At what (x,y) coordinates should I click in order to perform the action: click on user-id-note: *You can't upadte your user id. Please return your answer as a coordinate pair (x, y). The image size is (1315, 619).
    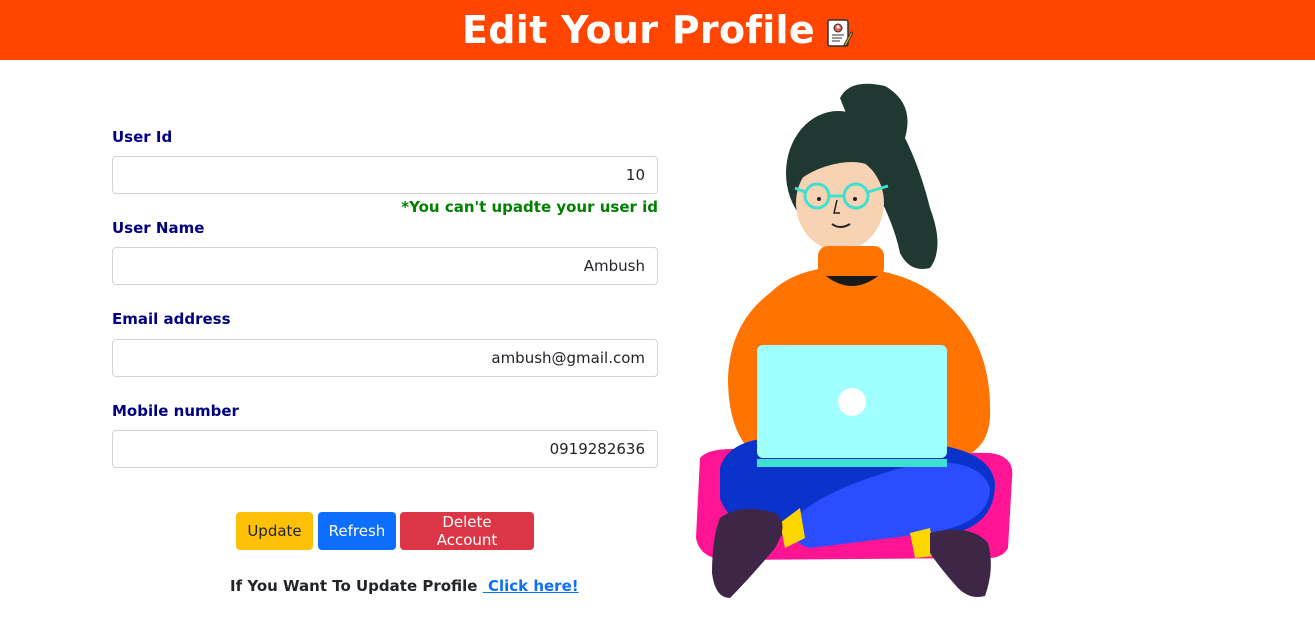
    Looking at the image, I should click on (529, 207).